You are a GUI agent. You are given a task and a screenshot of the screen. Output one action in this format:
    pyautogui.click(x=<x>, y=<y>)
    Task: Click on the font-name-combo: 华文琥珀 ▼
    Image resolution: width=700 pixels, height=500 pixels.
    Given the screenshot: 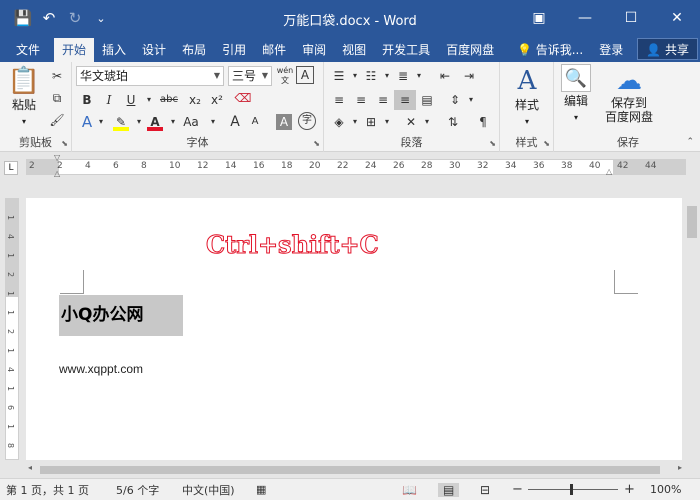 What is the action you would take?
    pyautogui.click(x=150, y=76)
    